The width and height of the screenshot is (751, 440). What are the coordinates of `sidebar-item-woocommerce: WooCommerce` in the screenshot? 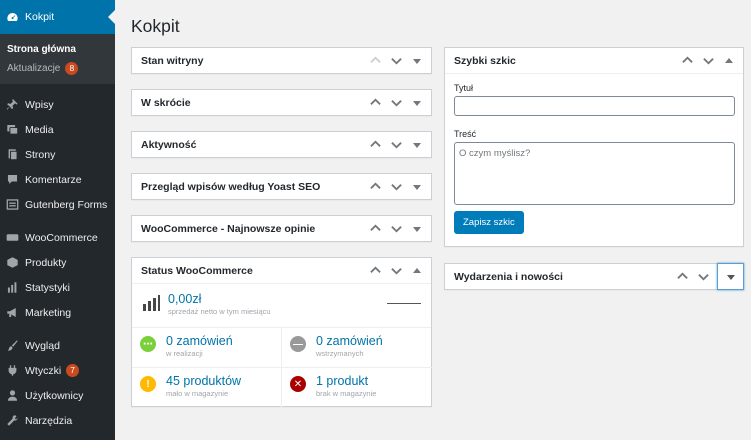 It's located at (57, 237).